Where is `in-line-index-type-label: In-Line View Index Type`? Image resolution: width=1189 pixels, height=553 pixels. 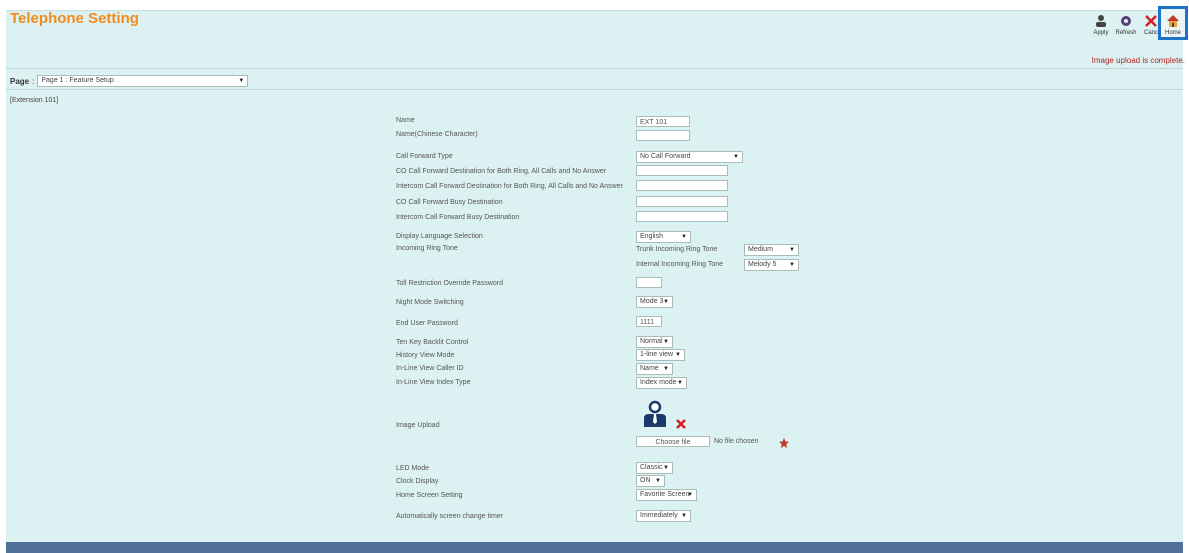
in-line-index-type-label: In-Line View Index Type is located at coordinates (433, 382).